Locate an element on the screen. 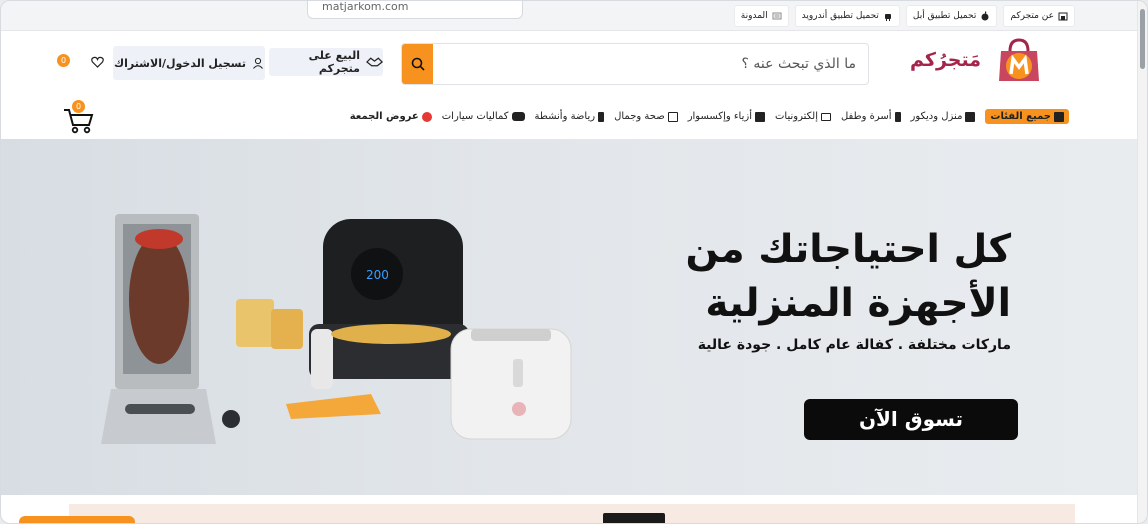 Image resolution: width=1148 pixels, height=524 pixels. nav-label: أسرة وطفل is located at coordinates (866, 116).